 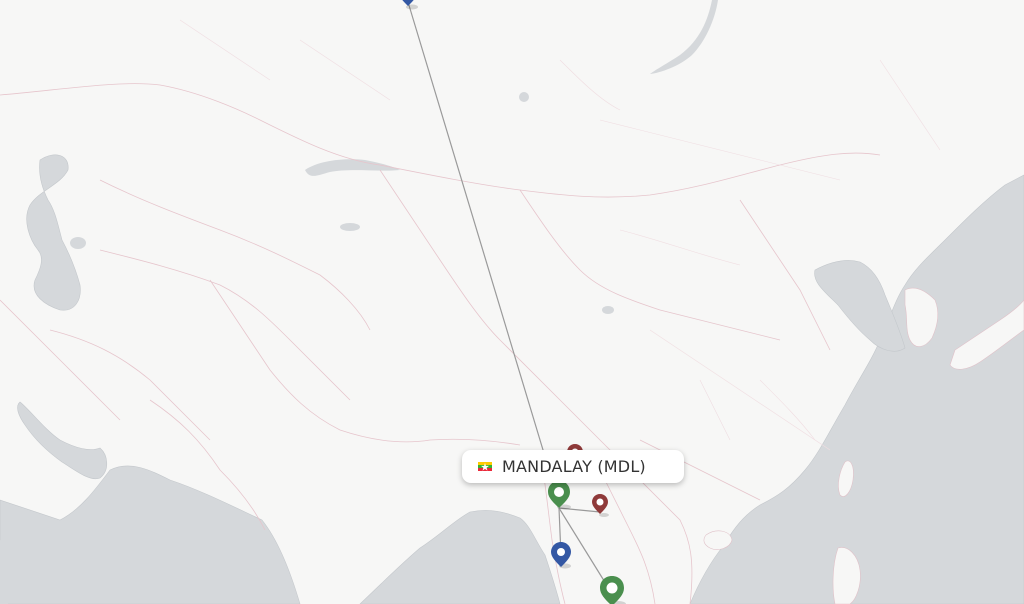 What do you see at coordinates (524, 97) in the screenshot?
I see `lake-khovsgol` at bounding box center [524, 97].